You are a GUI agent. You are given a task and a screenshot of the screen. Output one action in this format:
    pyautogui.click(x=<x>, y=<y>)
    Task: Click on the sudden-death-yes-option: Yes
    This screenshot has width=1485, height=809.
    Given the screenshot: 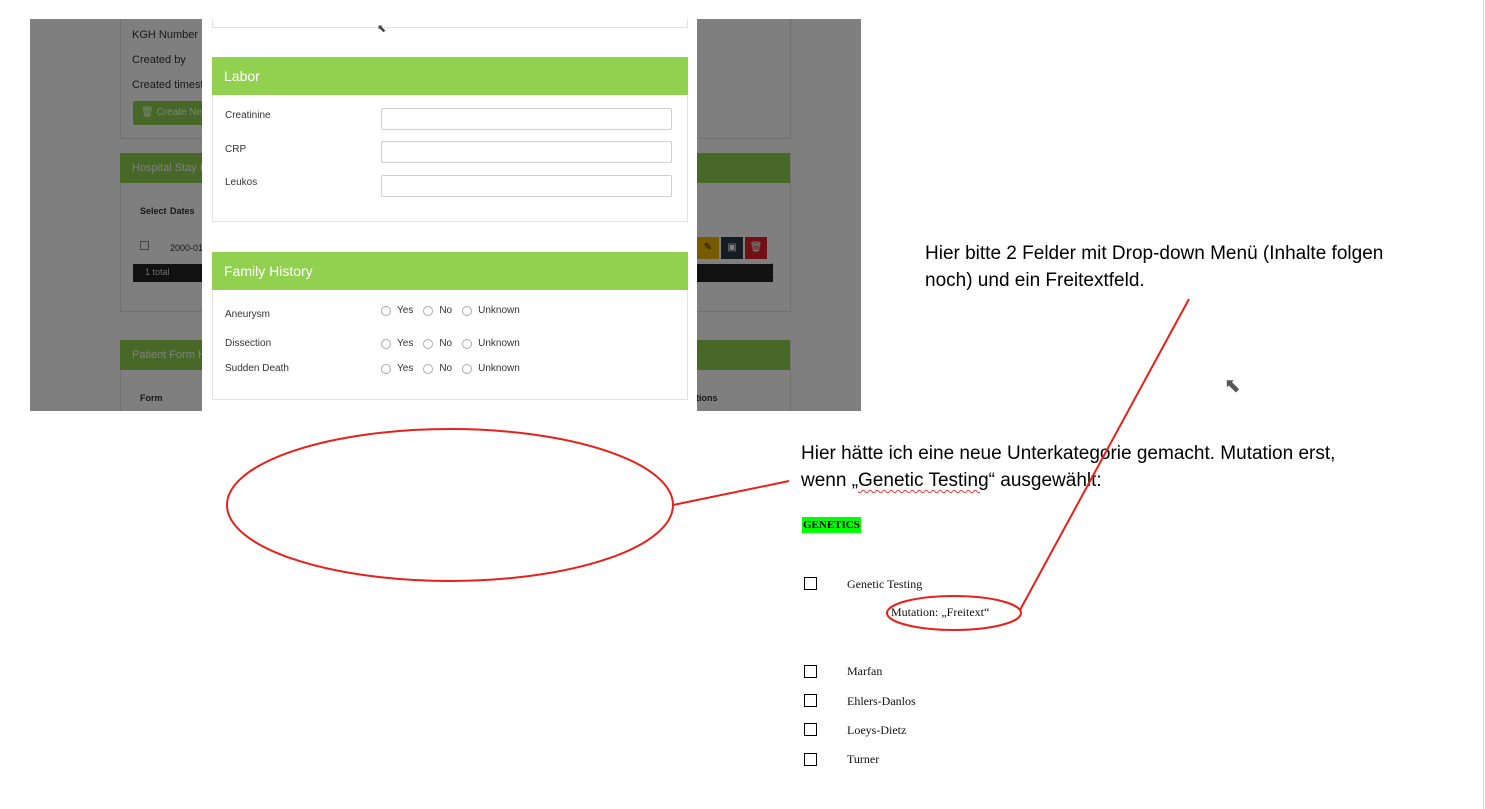 What is the action you would take?
    pyautogui.click(x=397, y=368)
    